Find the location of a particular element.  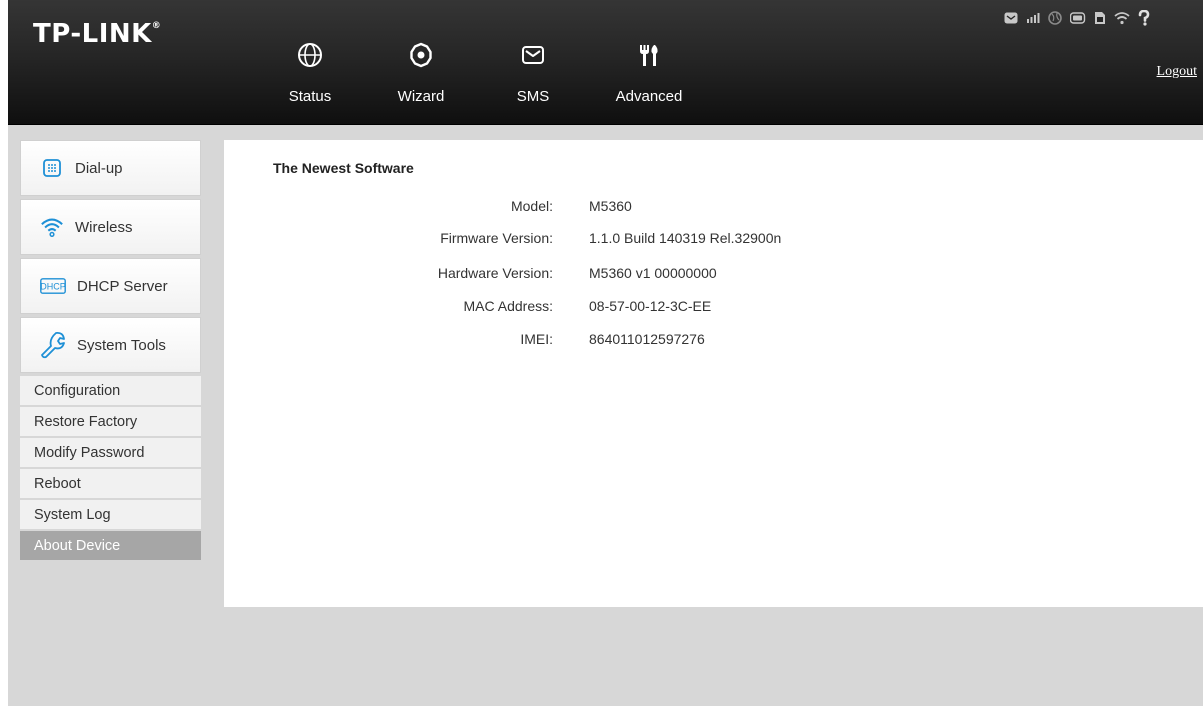

sidebar-item-wireless: Wireless is located at coordinates (110, 227).